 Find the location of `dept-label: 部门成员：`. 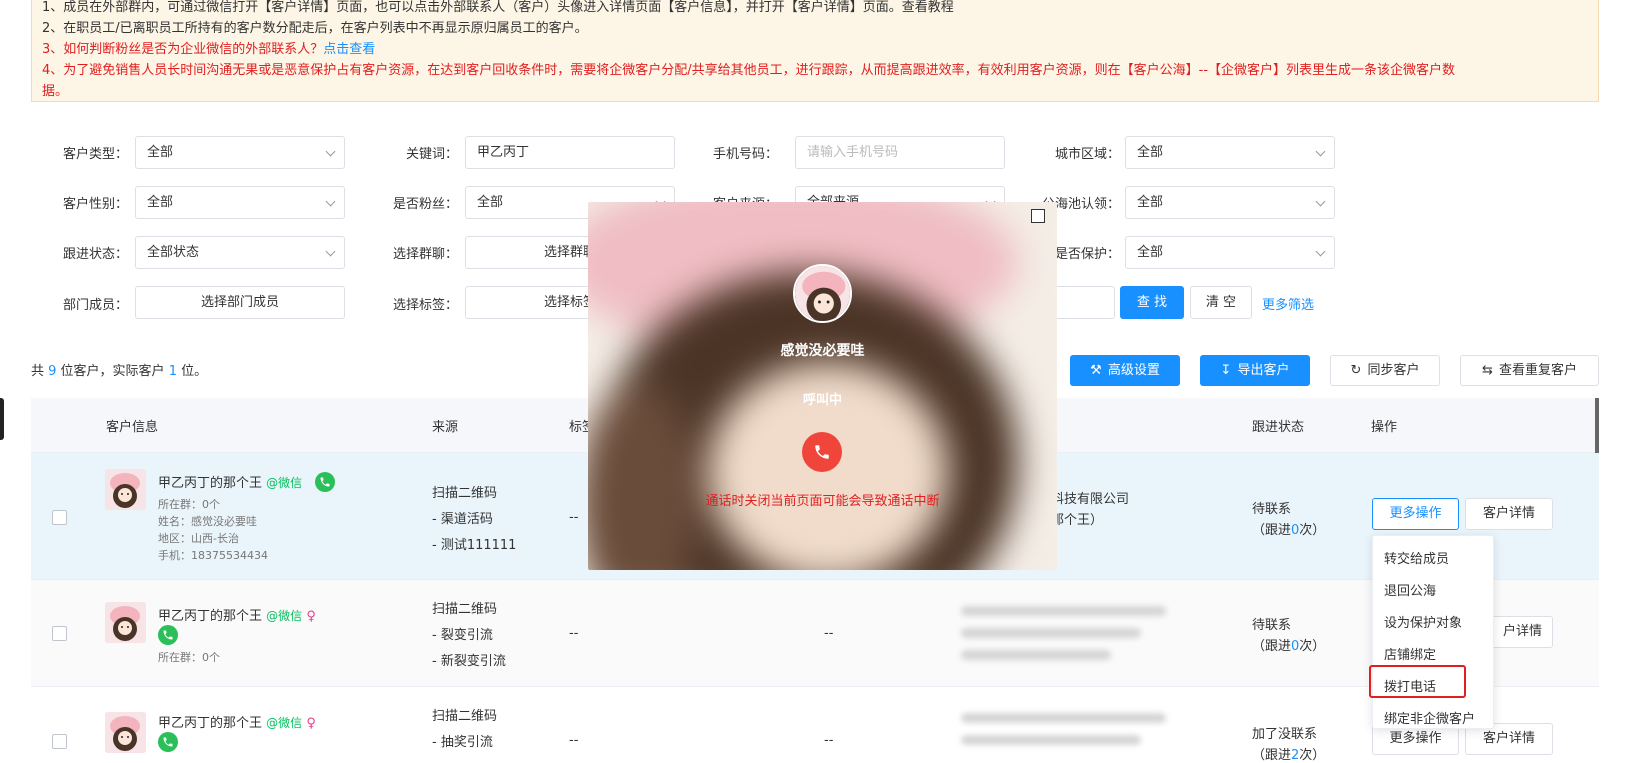

dept-label: 部门成员： is located at coordinates (95, 305).